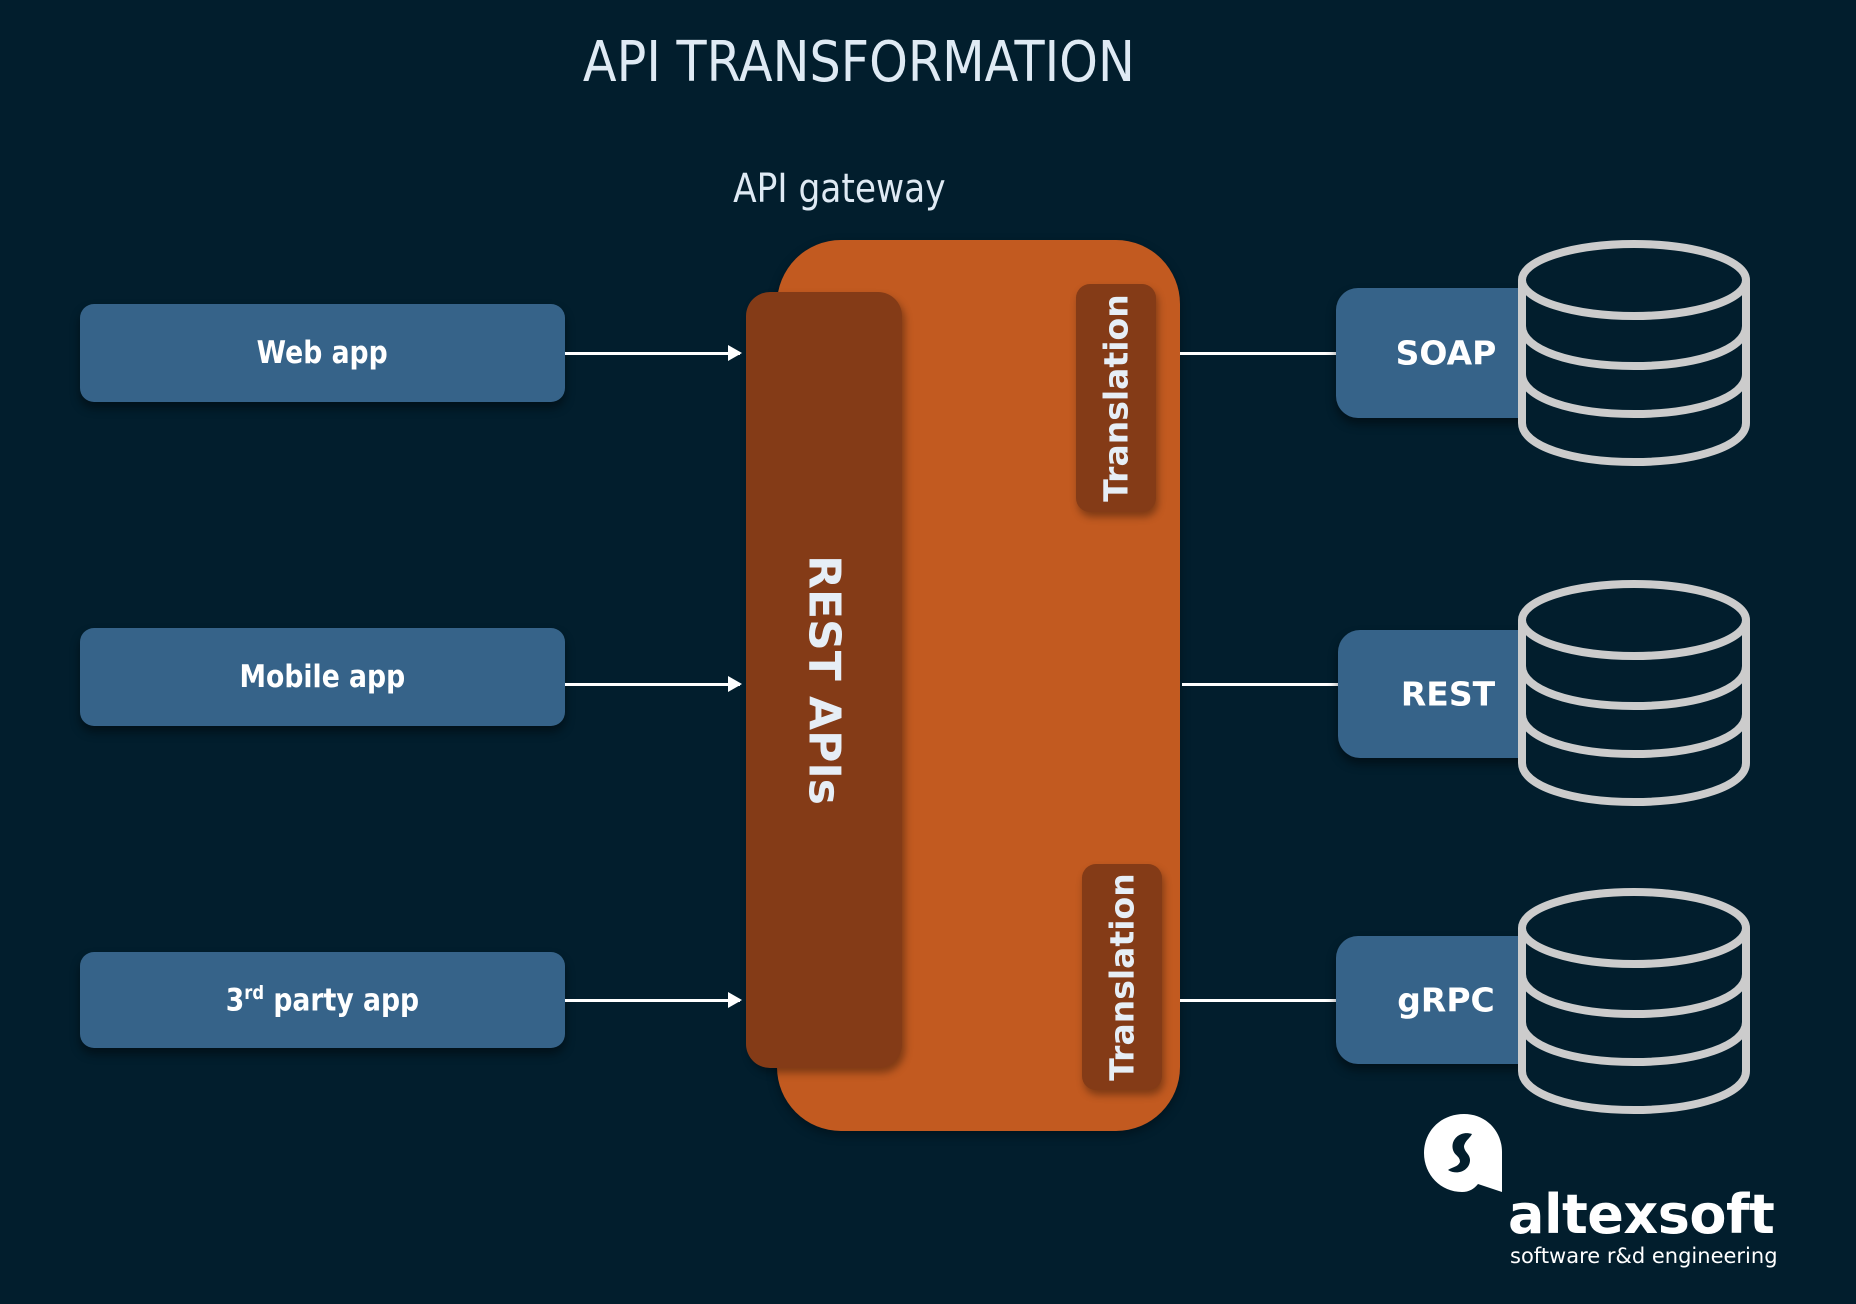 This screenshot has height=1304, width=1856. I want to click on client-label: Web app, so click(322, 353).